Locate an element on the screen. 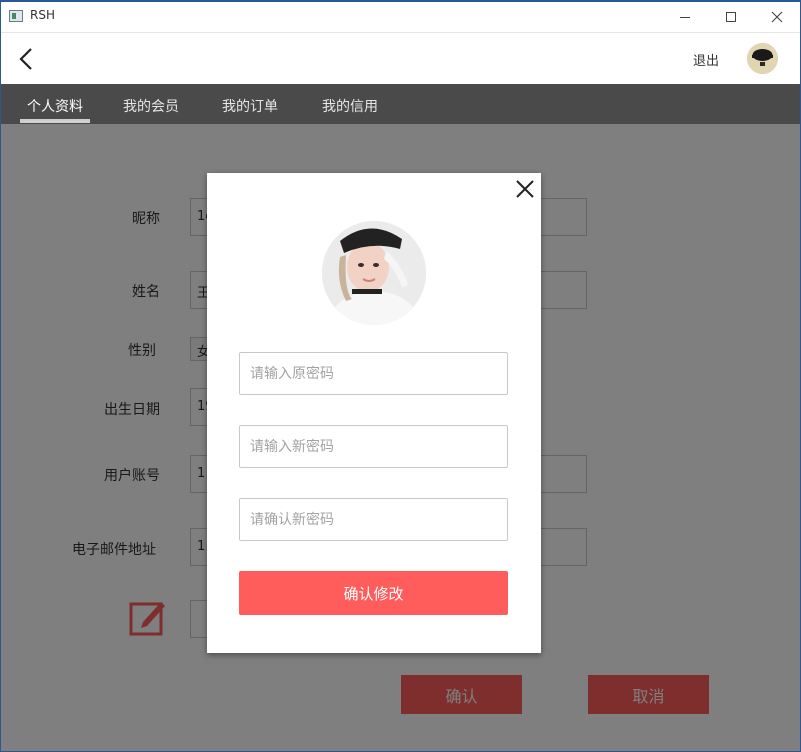 Image resolution: width=801 pixels, height=752 pixels. new-password-input is located at coordinates (373, 446).